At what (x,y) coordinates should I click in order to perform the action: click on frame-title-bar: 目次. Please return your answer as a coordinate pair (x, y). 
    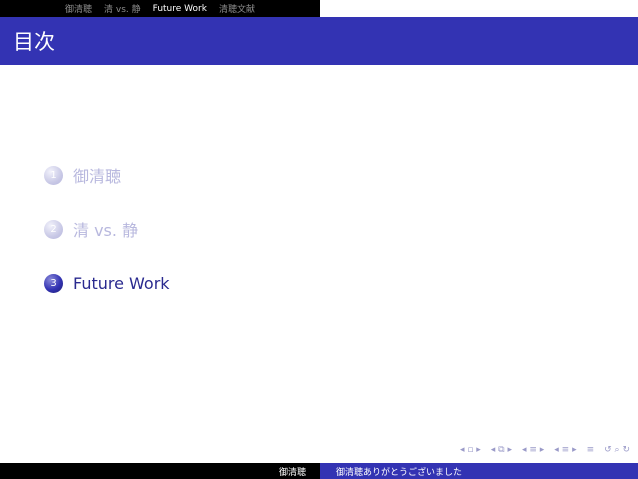
    Looking at the image, I should click on (319, 41).